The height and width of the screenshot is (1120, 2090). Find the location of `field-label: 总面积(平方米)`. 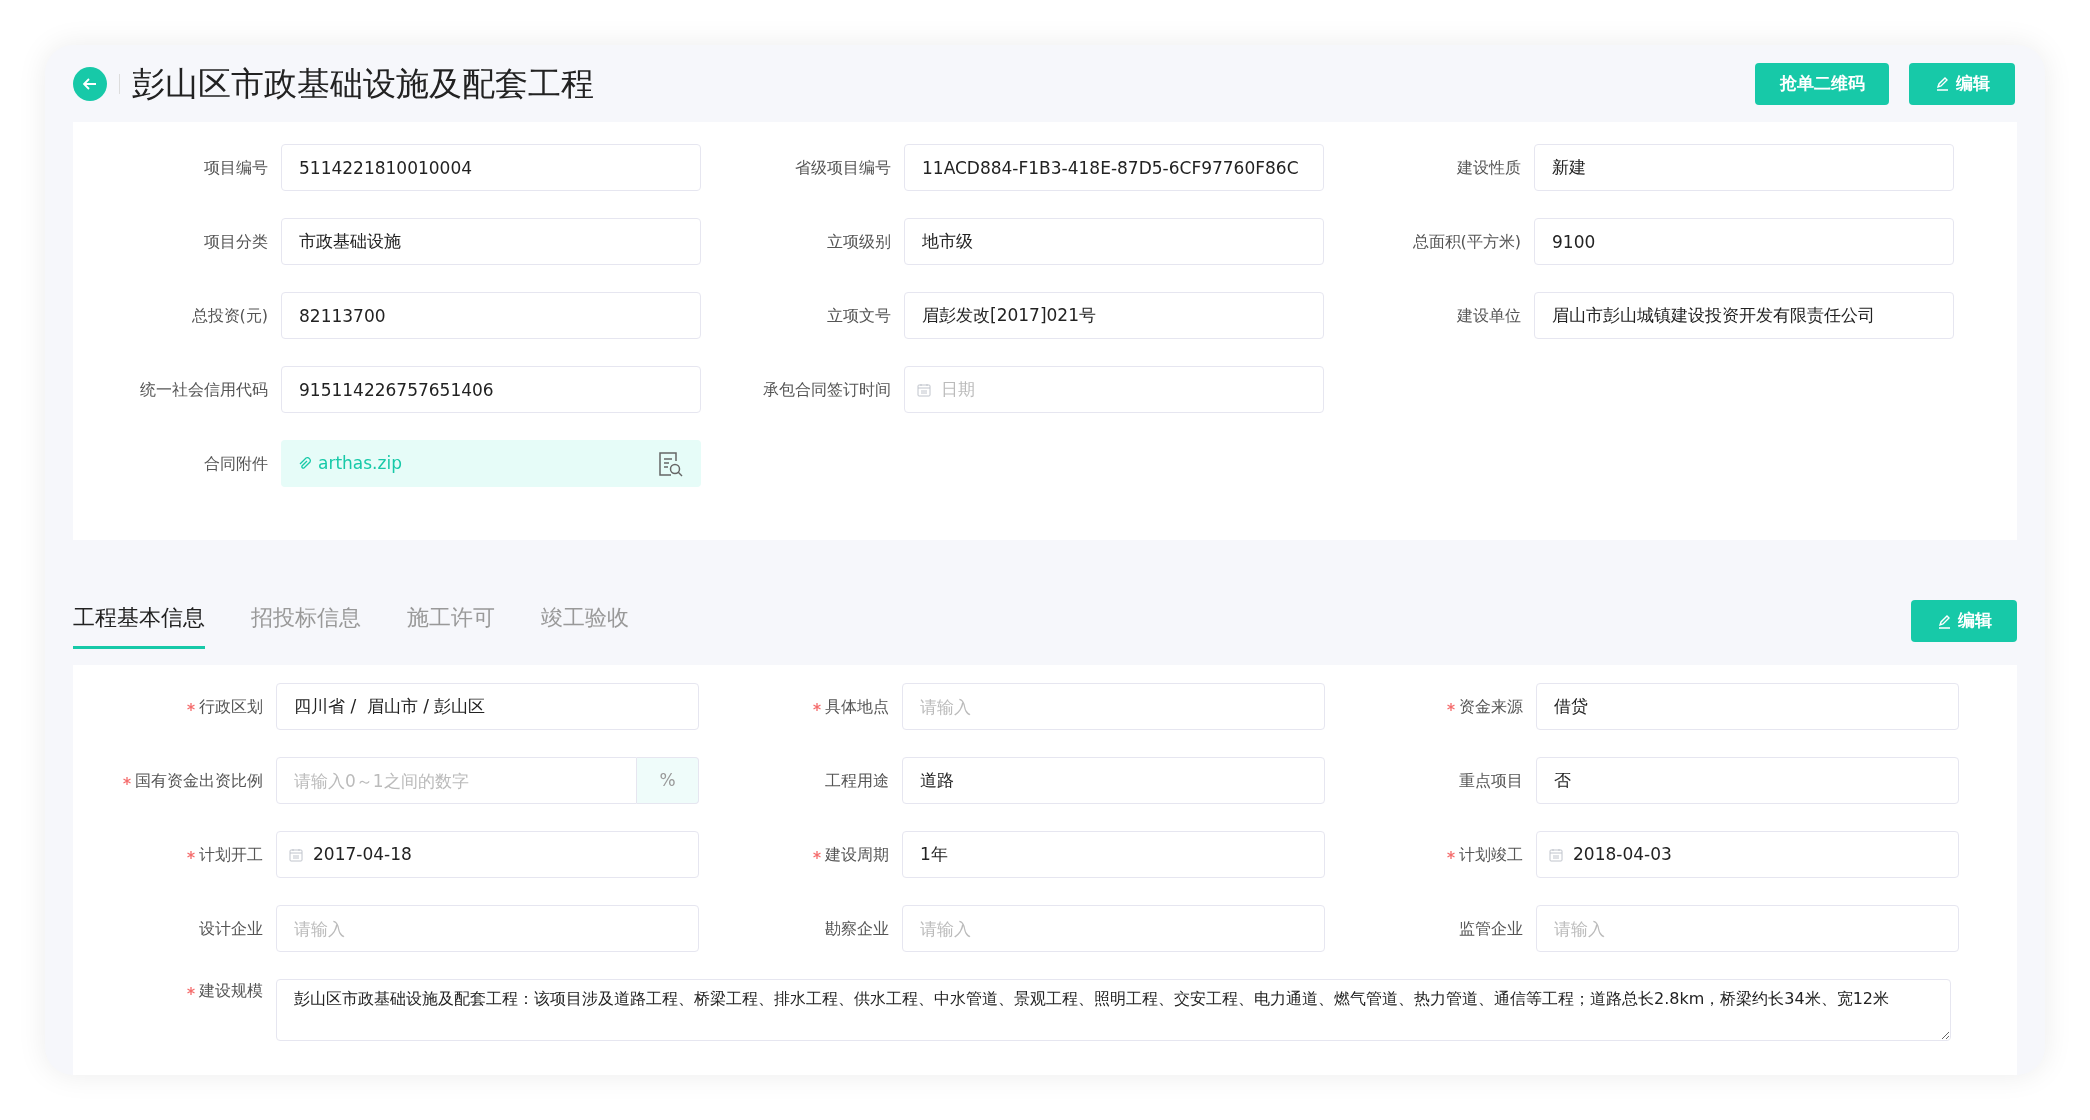

field-label: 总面积(平方米) is located at coordinates (1466, 241).